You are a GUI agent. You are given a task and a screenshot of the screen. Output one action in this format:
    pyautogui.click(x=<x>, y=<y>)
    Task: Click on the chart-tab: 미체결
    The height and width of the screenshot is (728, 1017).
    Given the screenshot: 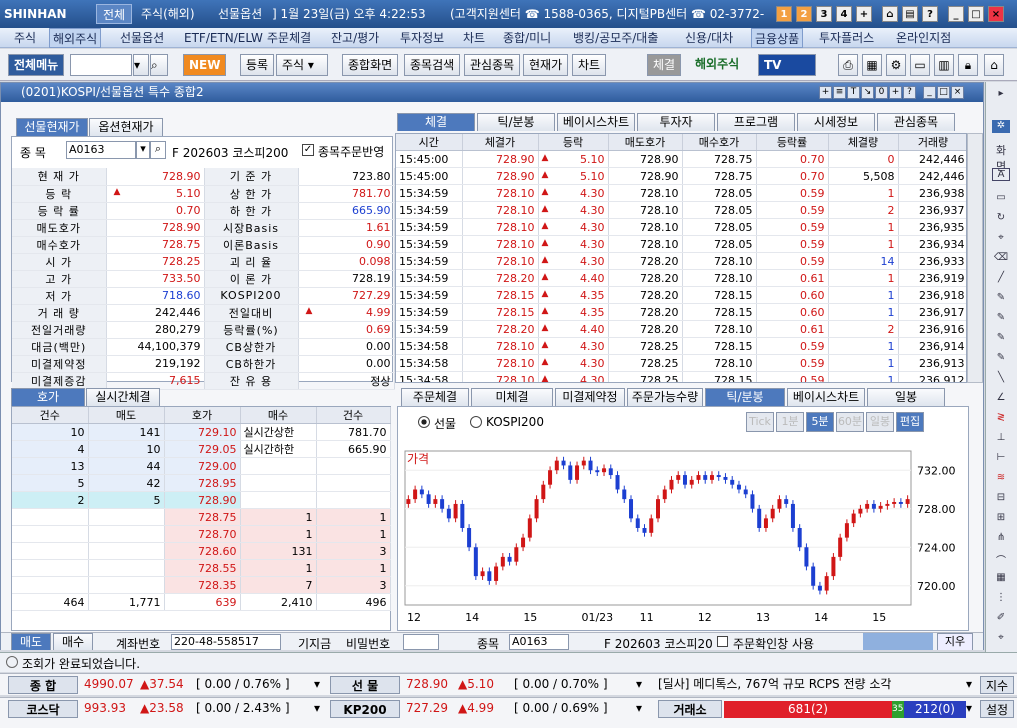 What is the action you would take?
    pyautogui.click(x=512, y=397)
    